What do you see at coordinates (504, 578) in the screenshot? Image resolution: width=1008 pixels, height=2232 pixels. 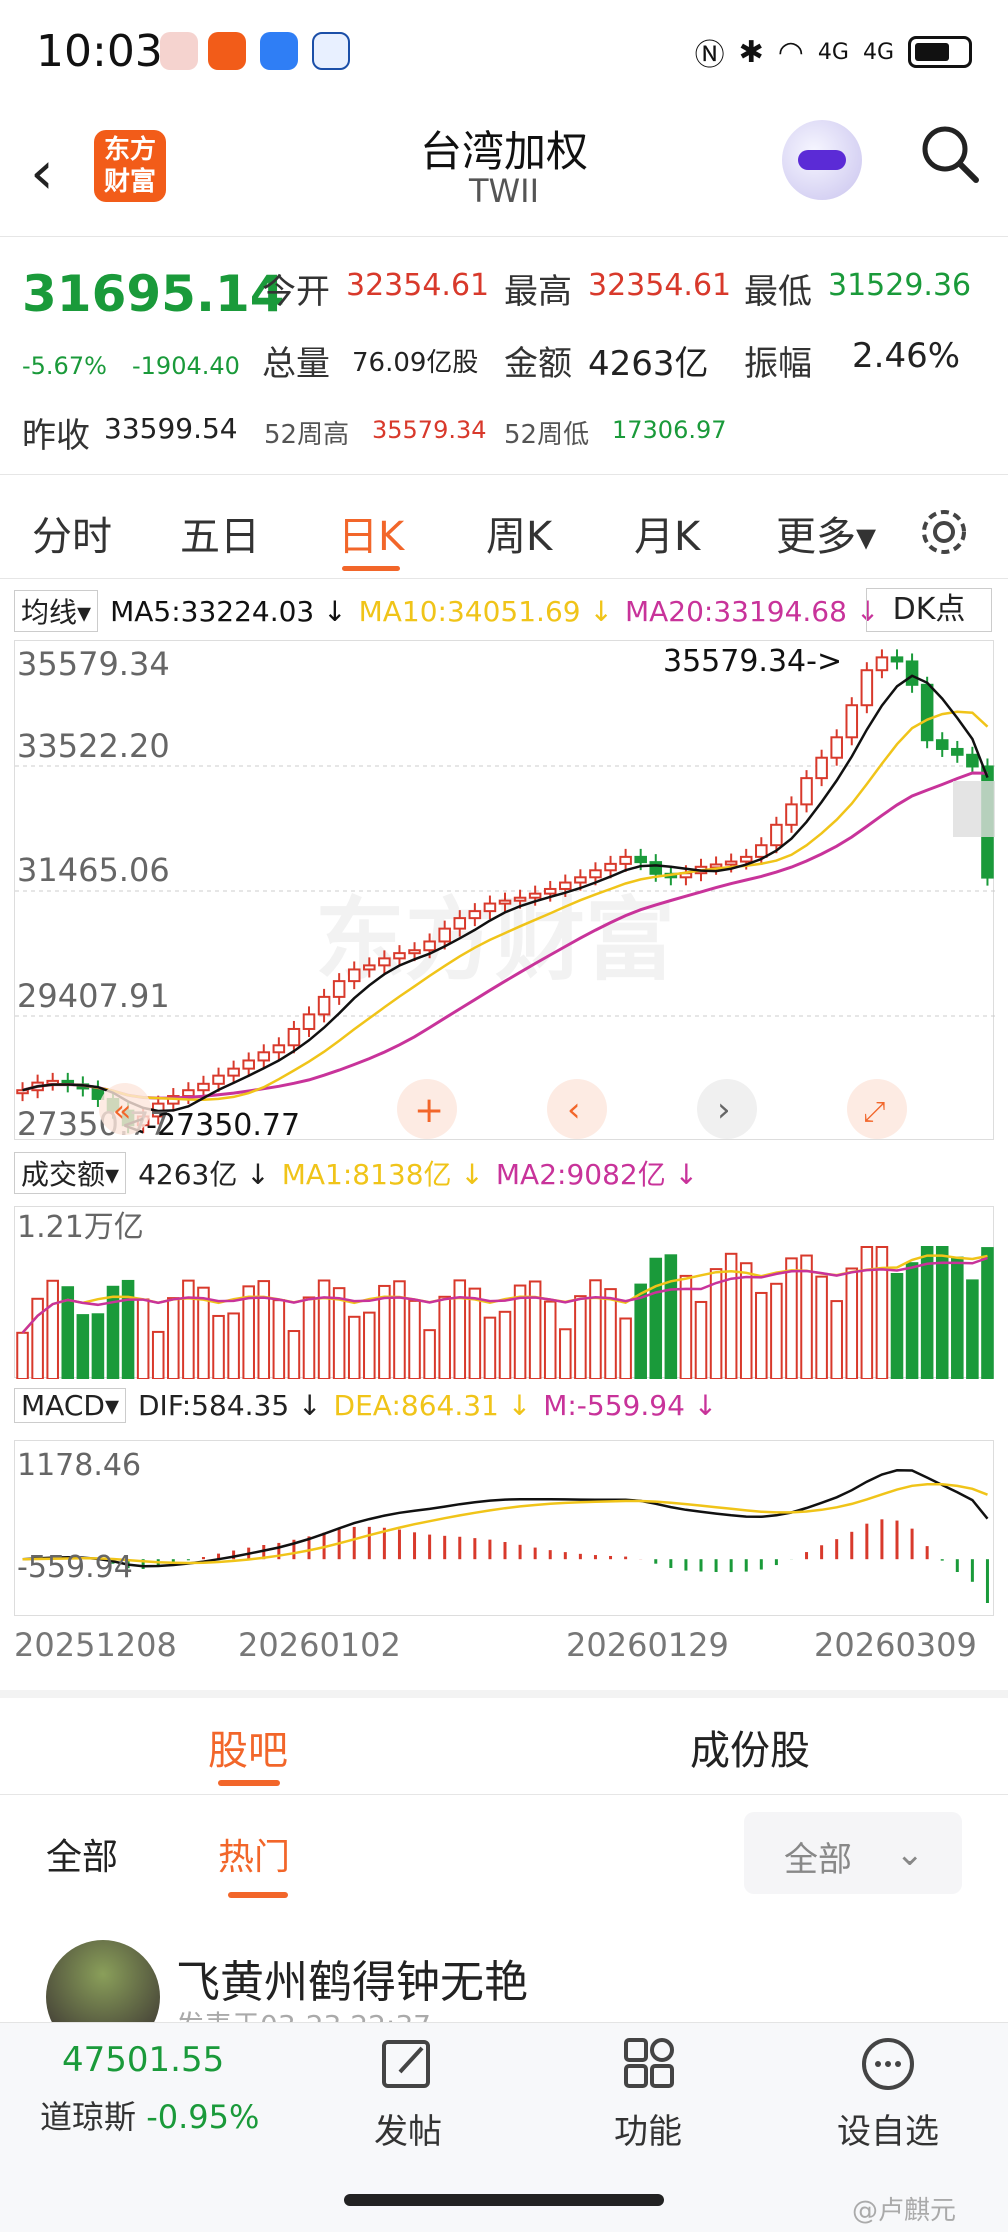 I see `divider` at bounding box center [504, 578].